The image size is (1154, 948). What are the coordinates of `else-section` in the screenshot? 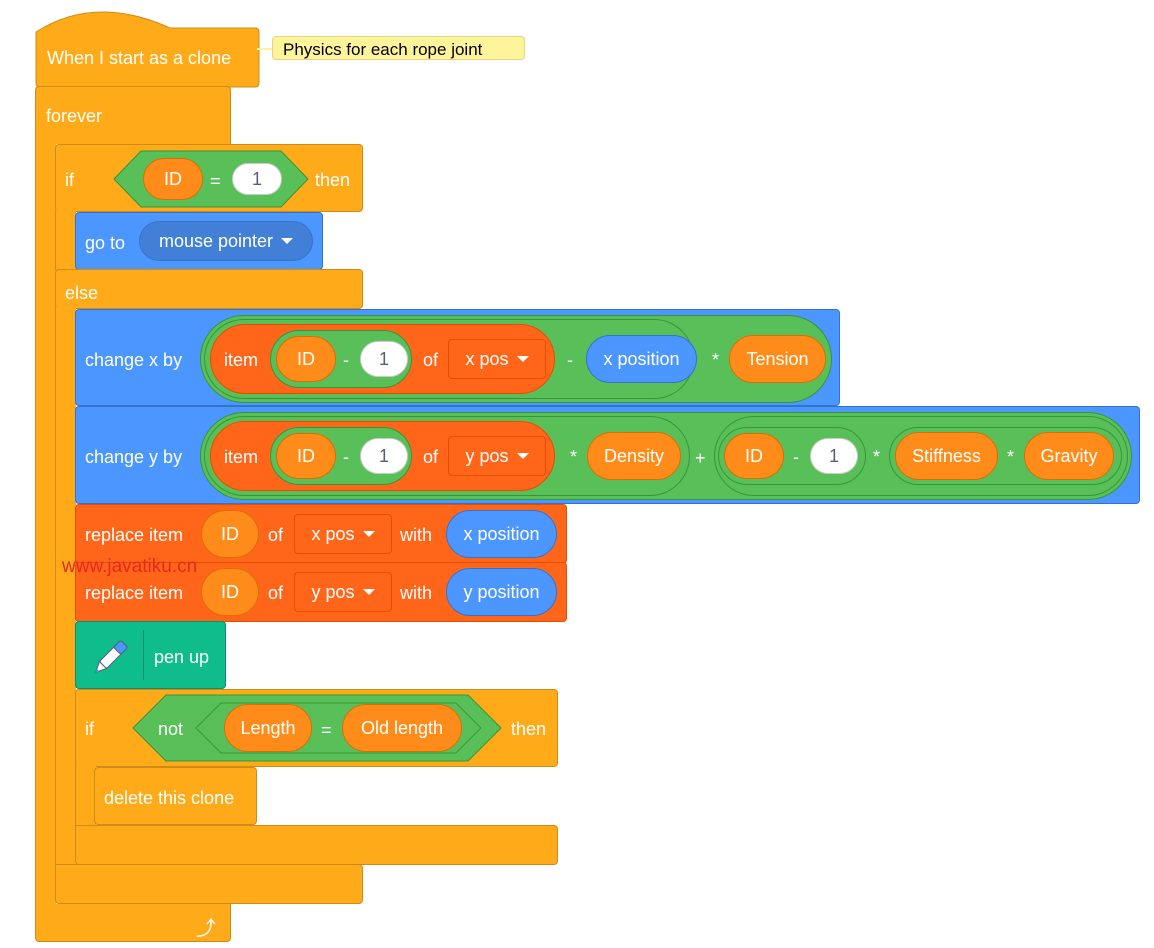 It's located at (209, 289).